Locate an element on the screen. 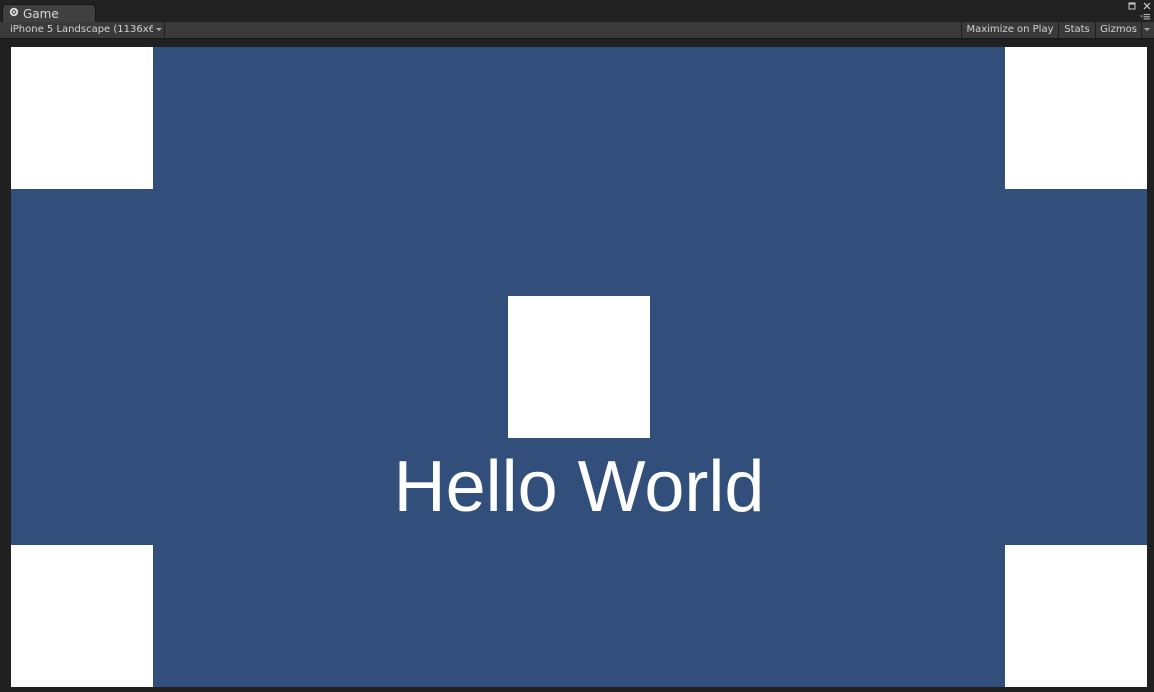  close-icon is located at coordinates (1147, 6).